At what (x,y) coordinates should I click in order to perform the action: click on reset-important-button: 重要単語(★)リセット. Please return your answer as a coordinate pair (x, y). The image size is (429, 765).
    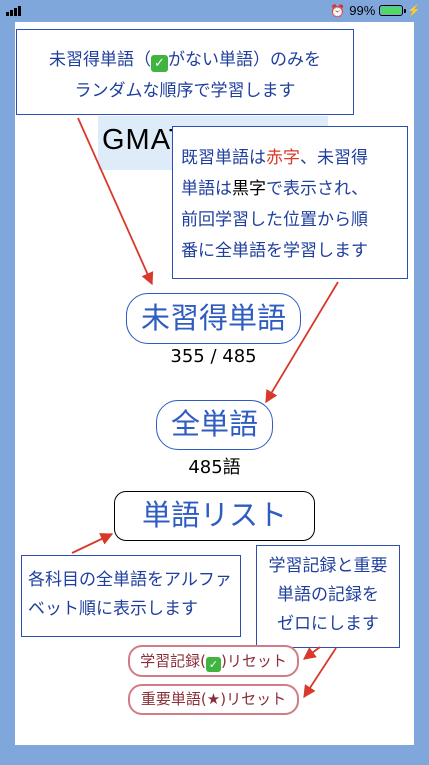
    Looking at the image, I should click on (213, 699).